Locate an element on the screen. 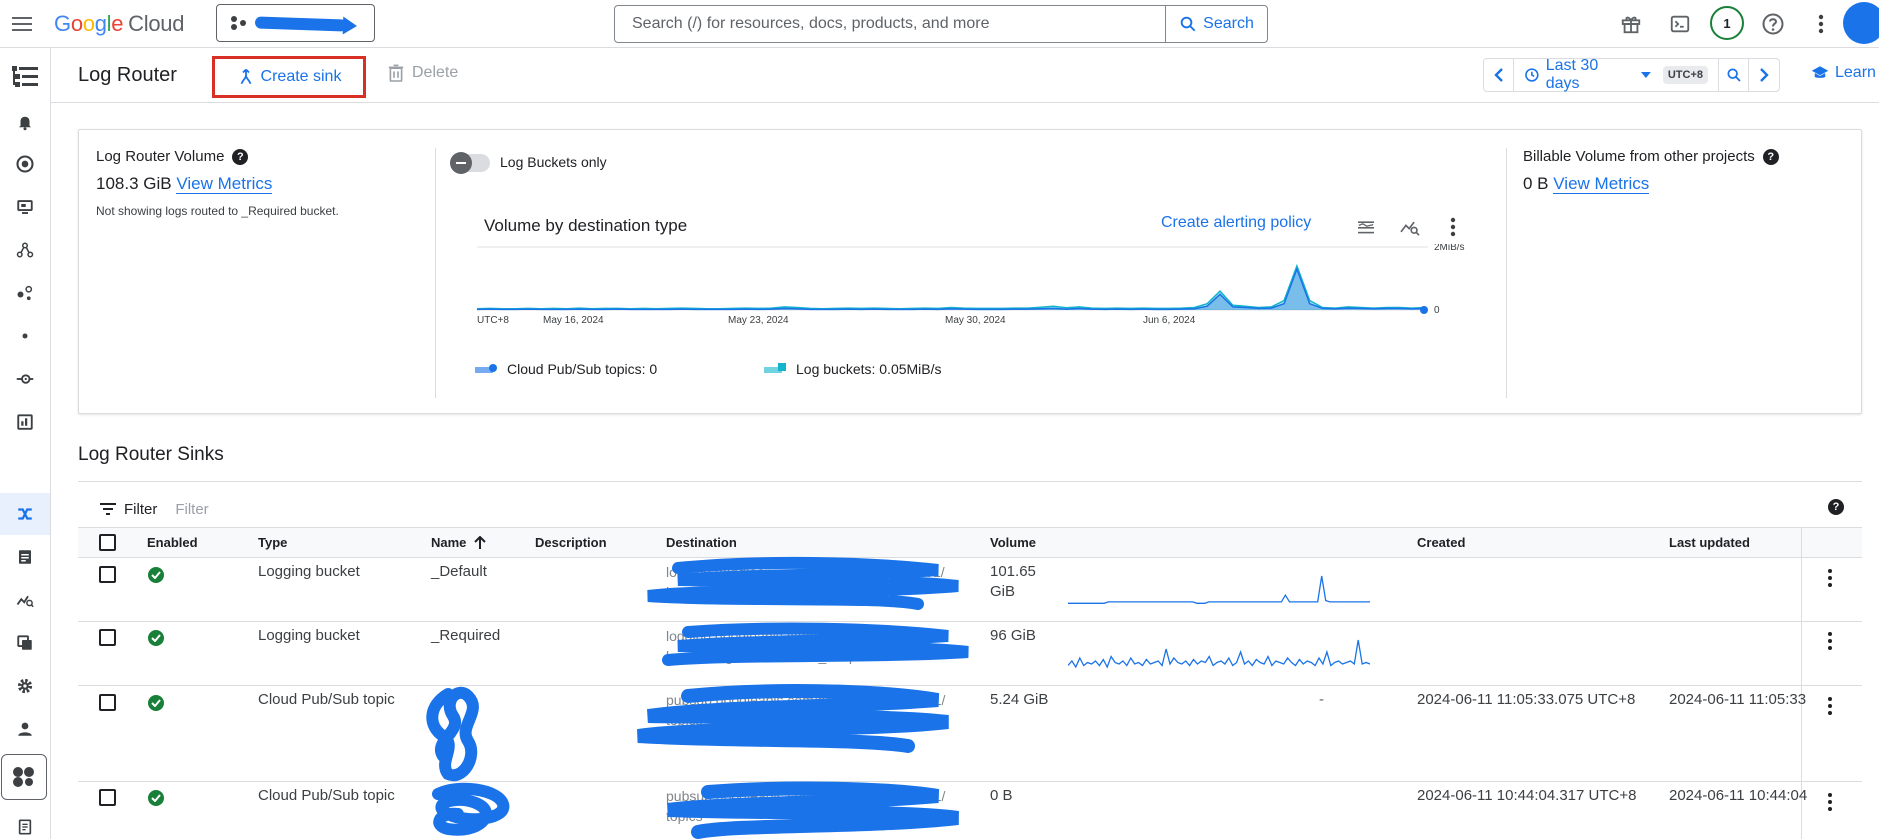  legend-toggle-icon is located at coordinates (1366, 227).